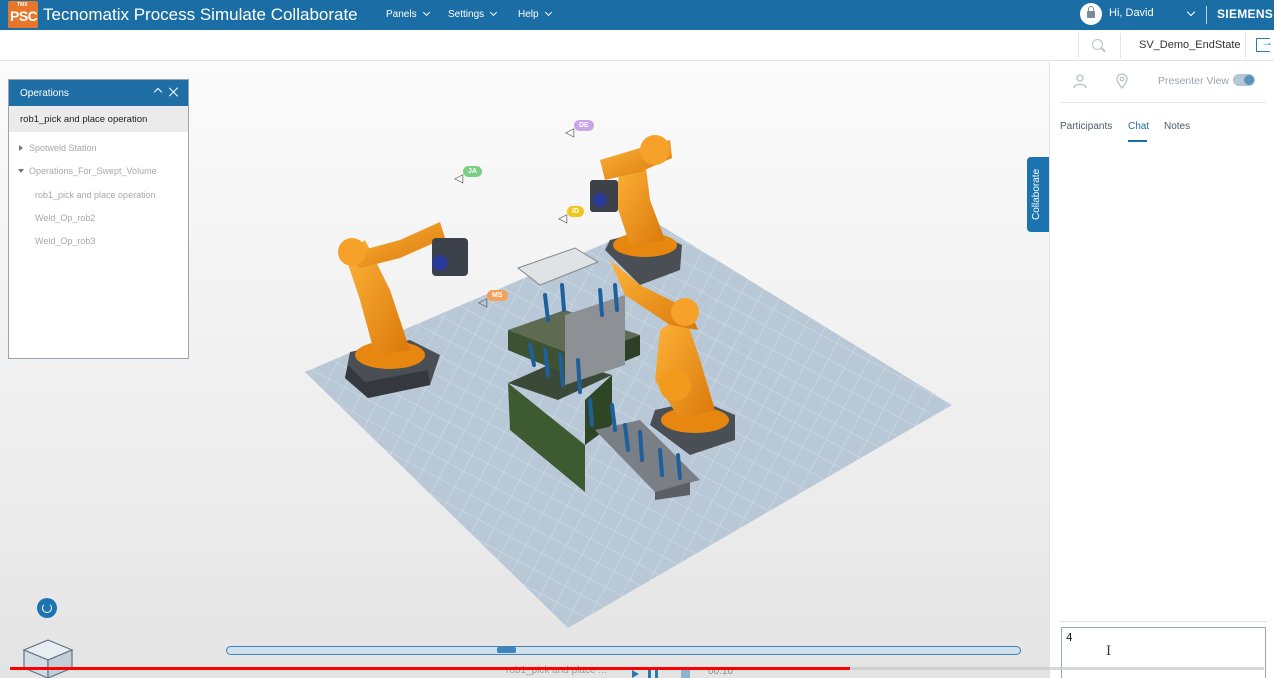 The height and width of the screenshot is (678, 1274). What do you see at coordinates (1177, 126) in the screenshot?
I see `tab-notes: Notes` at bounding box center [1177, 126].